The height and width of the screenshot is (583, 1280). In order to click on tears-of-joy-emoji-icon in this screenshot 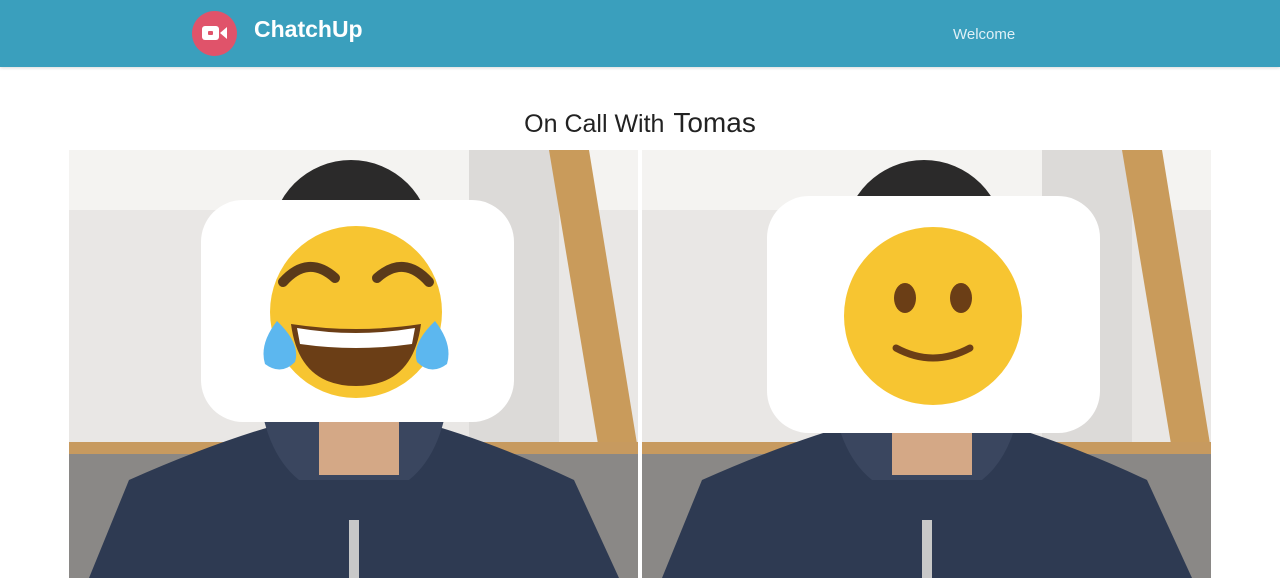, I will do `click(356, 312)`.